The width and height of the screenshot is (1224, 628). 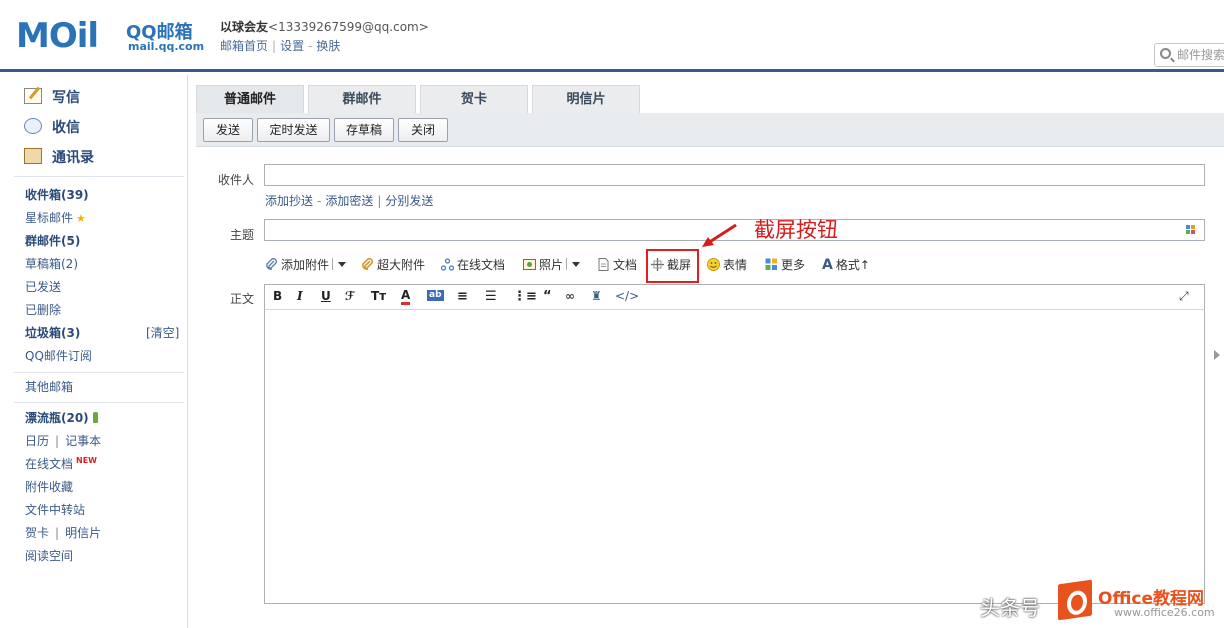 I want to click on send-button: 发送, so click(x=228, y=130).